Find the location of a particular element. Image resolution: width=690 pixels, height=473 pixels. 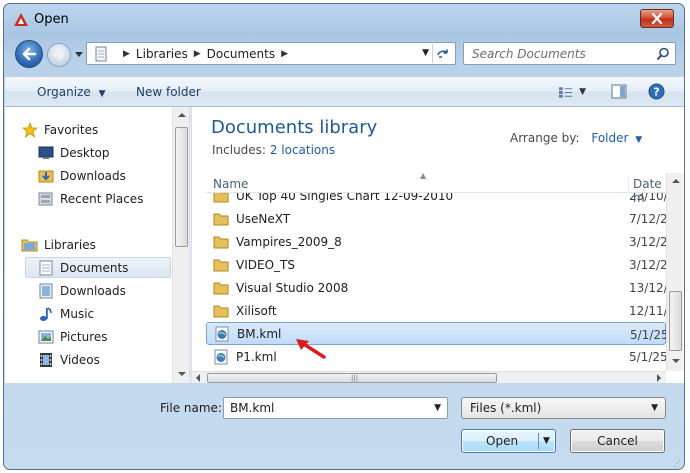

scroll-left-icon is located at coordinates (198, 378).